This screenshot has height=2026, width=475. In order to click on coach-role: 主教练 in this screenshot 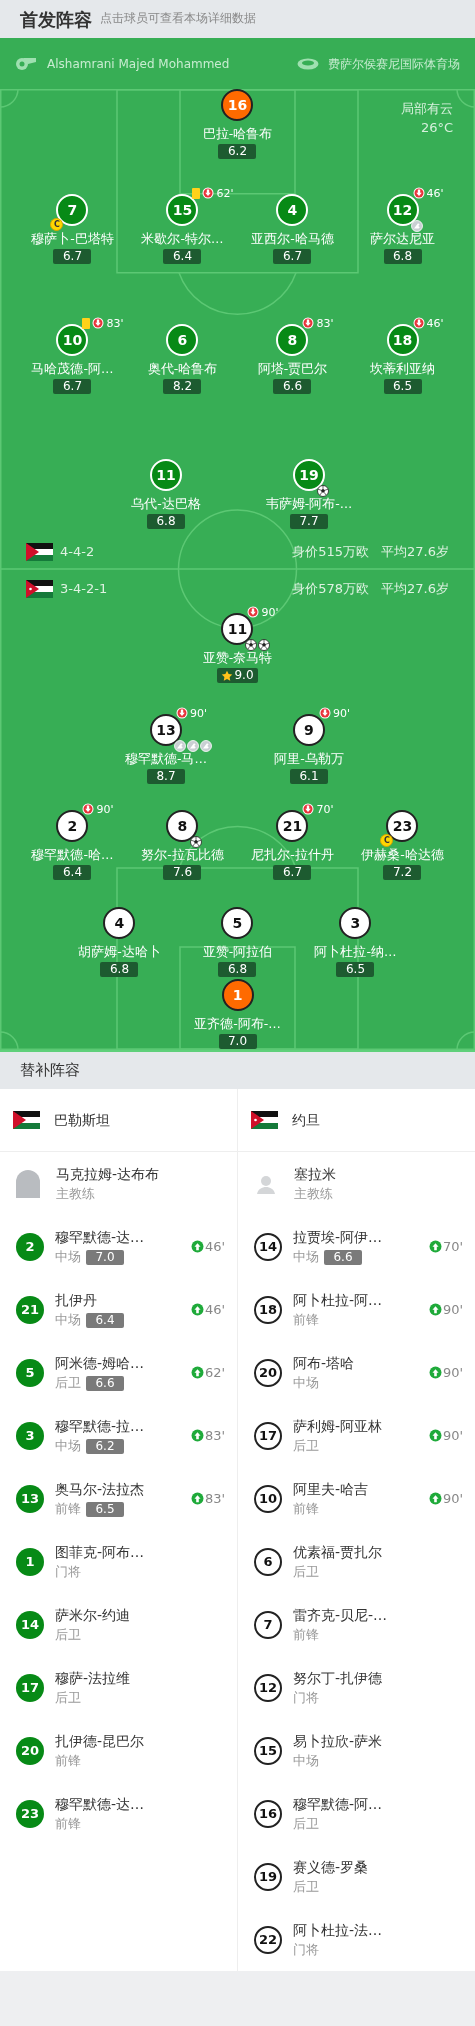, I will do `click(76, 1193)`.